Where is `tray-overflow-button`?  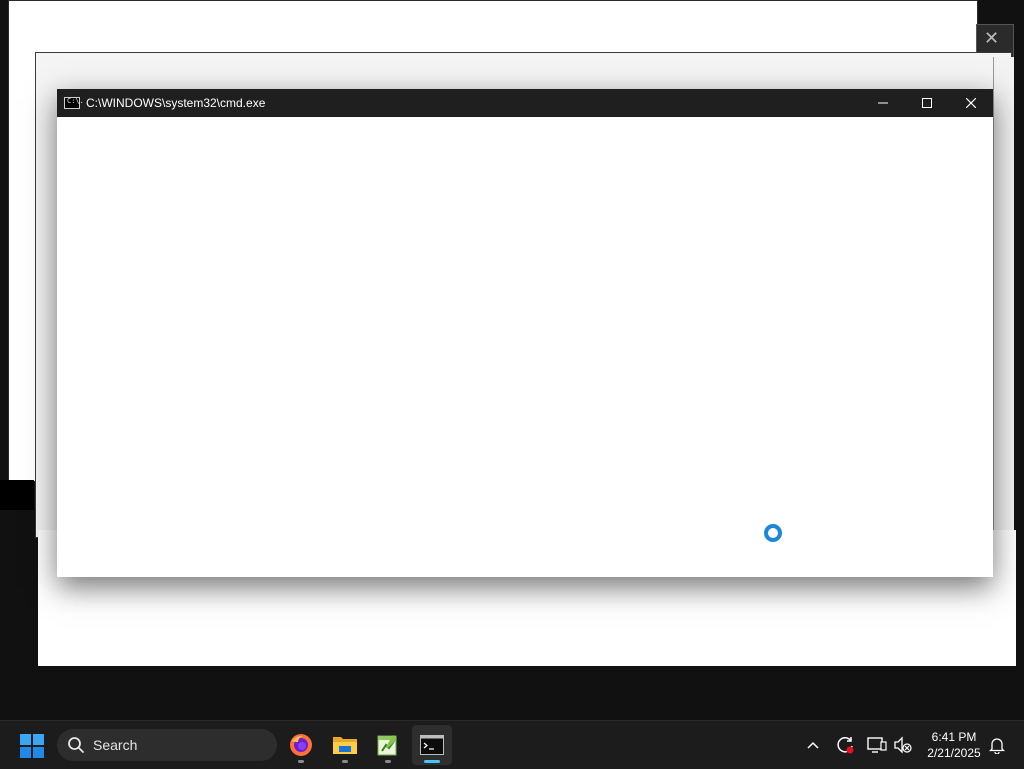 tray-overflow-button is located at coordinates (813, 745).